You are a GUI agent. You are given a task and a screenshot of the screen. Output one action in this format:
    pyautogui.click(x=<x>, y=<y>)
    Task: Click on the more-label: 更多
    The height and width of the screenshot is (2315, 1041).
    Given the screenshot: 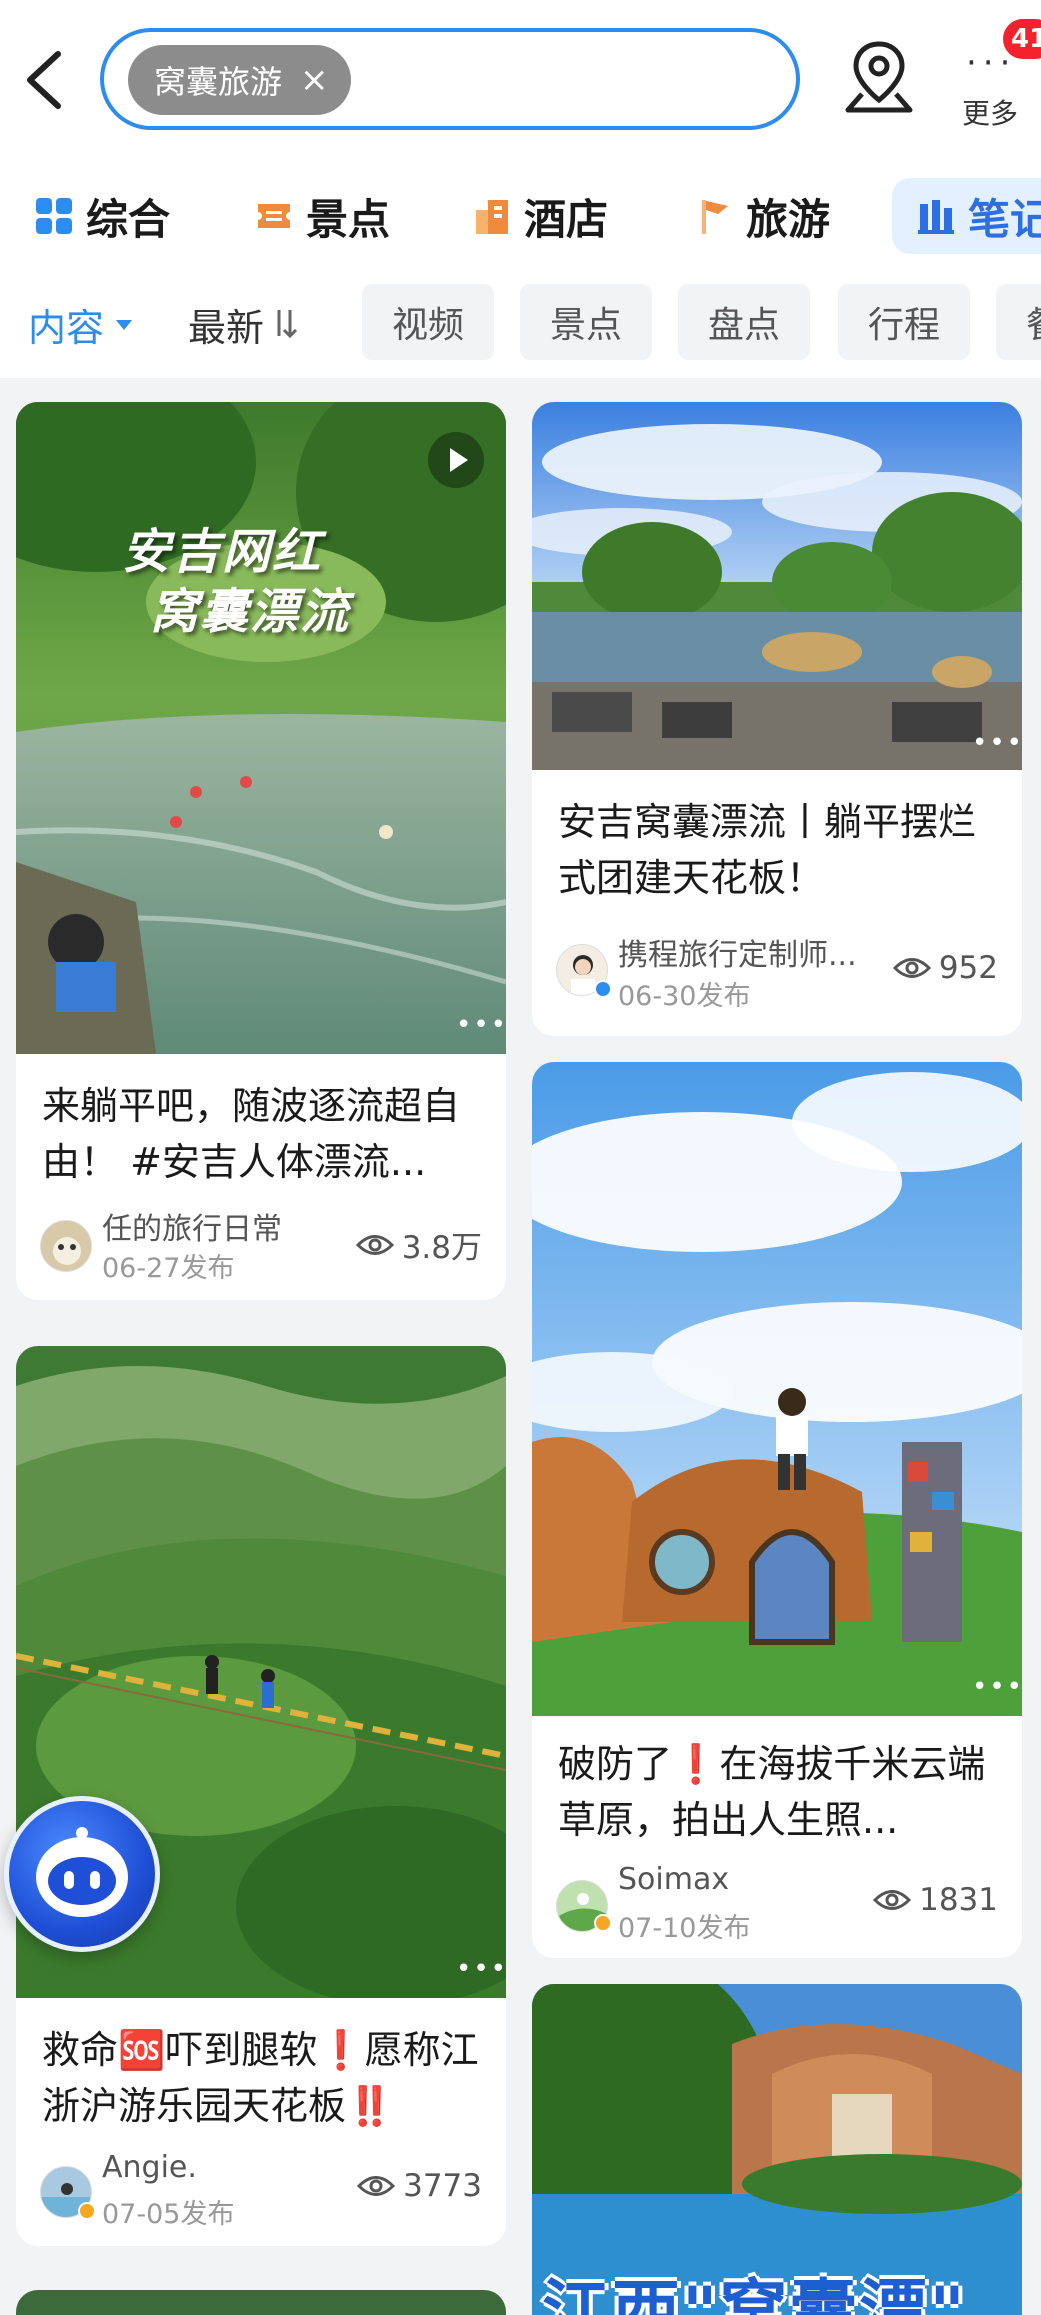 What is the action you would take?
    pyautogui.click(x=990, y=113)
    